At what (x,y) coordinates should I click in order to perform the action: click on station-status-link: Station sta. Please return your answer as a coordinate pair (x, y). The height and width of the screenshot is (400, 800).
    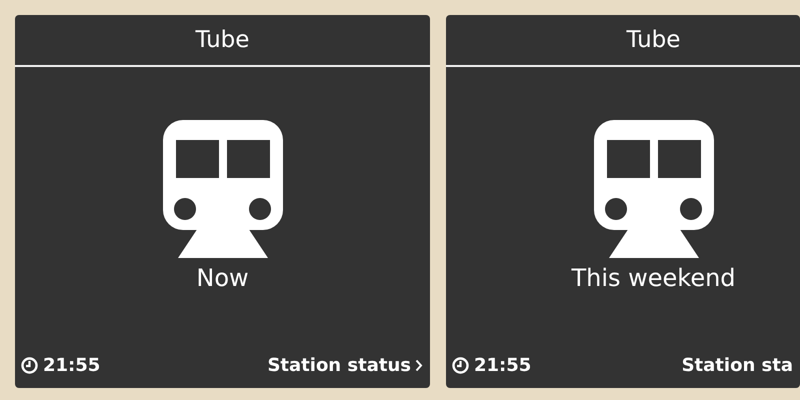
    Looking at the image, I should click on (737, 365).